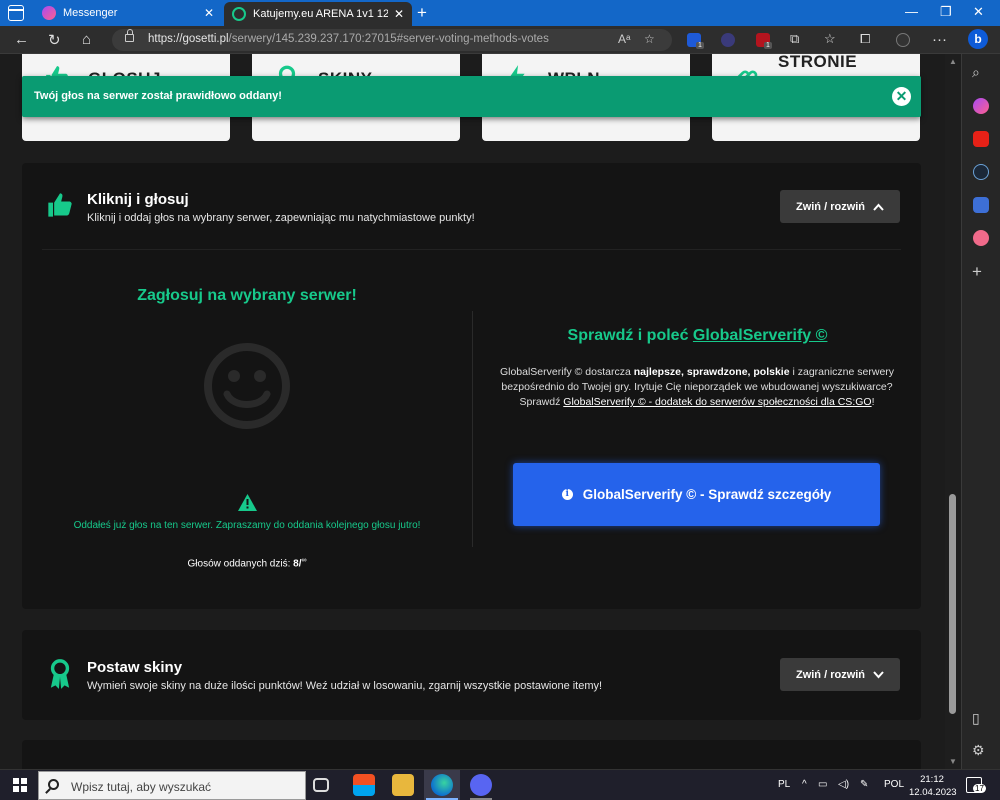 The height and width of the screenshot is (800, 1000). Describe the element at coordinates (878, 674) in the screenshot. I see `chevron-down-icon` at that location.